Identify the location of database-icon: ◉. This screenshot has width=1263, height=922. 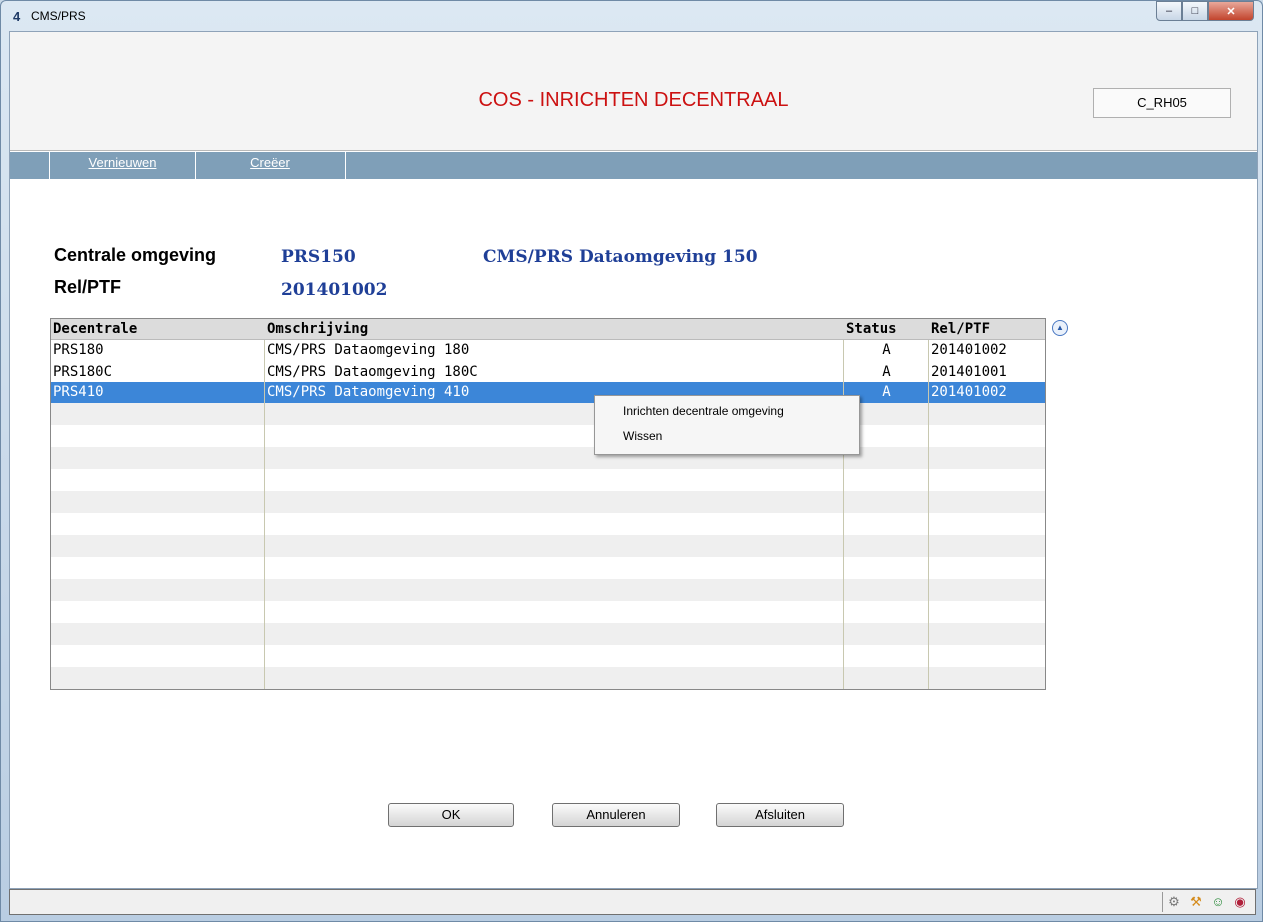
(1240, 902).